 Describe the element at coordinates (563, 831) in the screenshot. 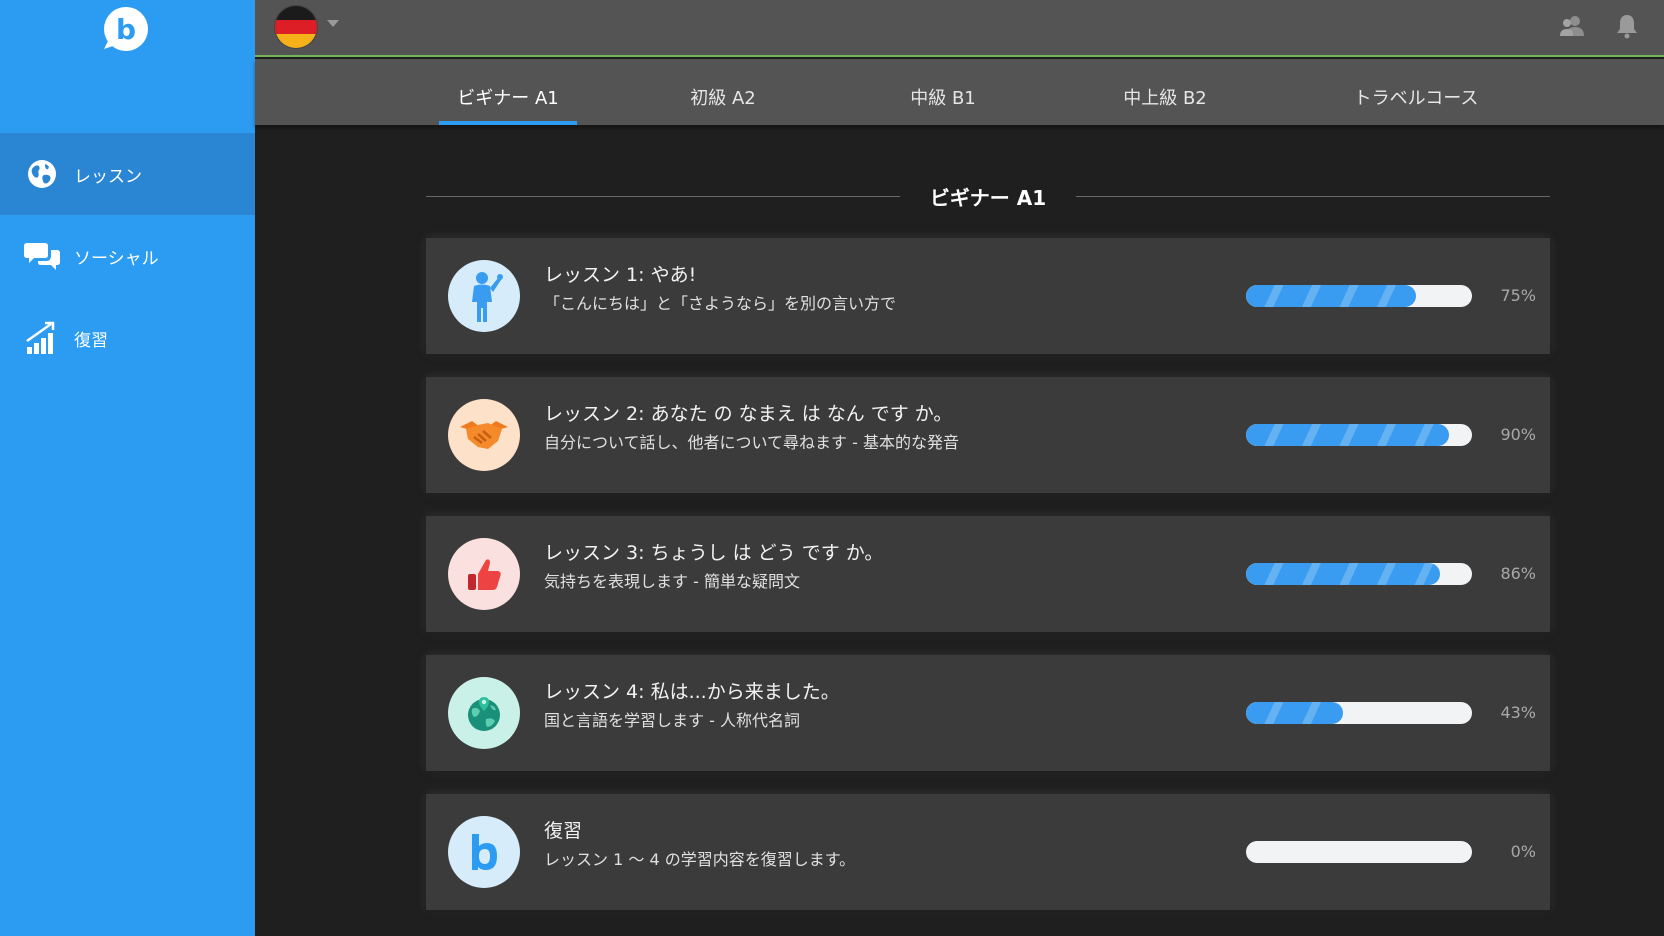

I see `lesson-title: 復習` at that location.